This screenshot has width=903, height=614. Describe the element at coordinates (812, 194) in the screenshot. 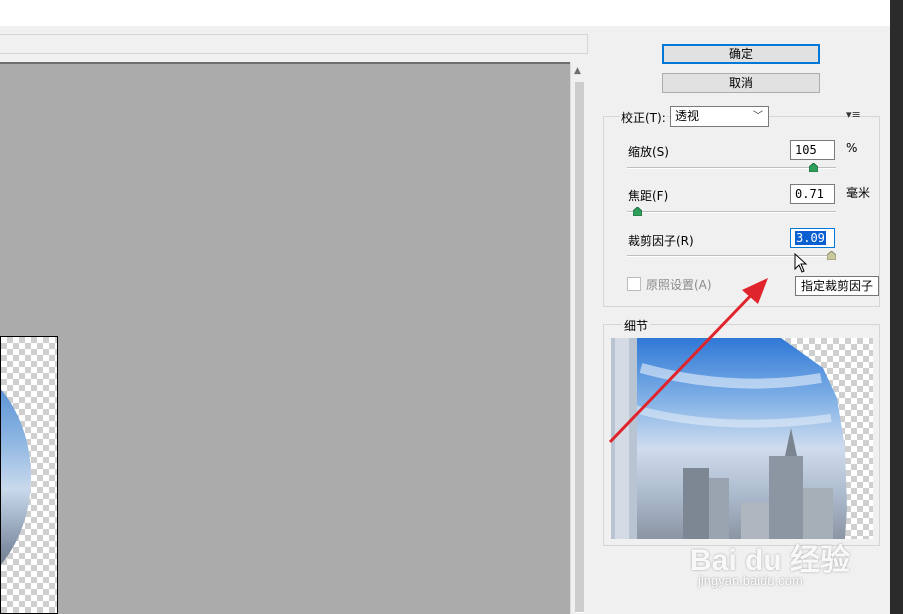

I see `focal-length-input: 0.71` at that location.